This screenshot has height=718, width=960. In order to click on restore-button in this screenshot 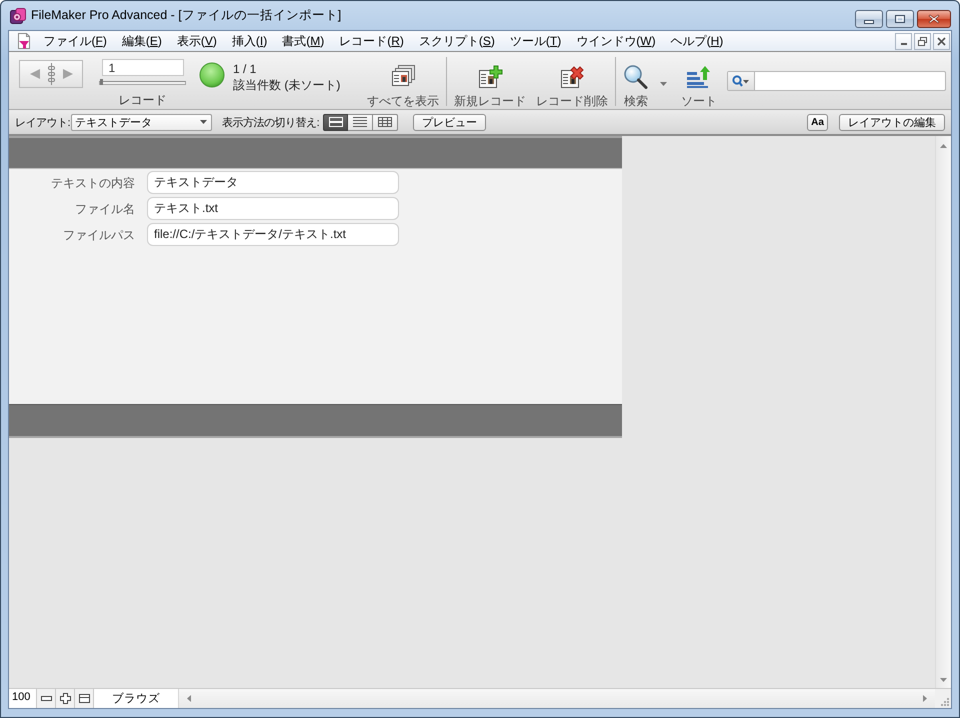, I will do `click(922, 41)`.